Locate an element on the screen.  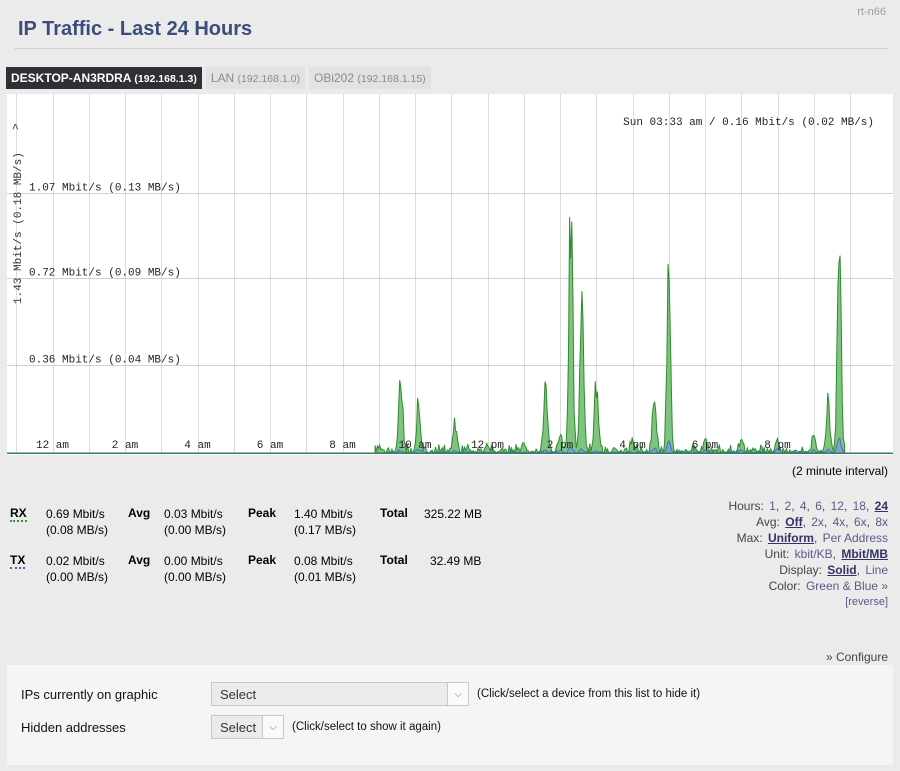
tab-ip: (192.168.1.15) is located at coordinates (391, 79).